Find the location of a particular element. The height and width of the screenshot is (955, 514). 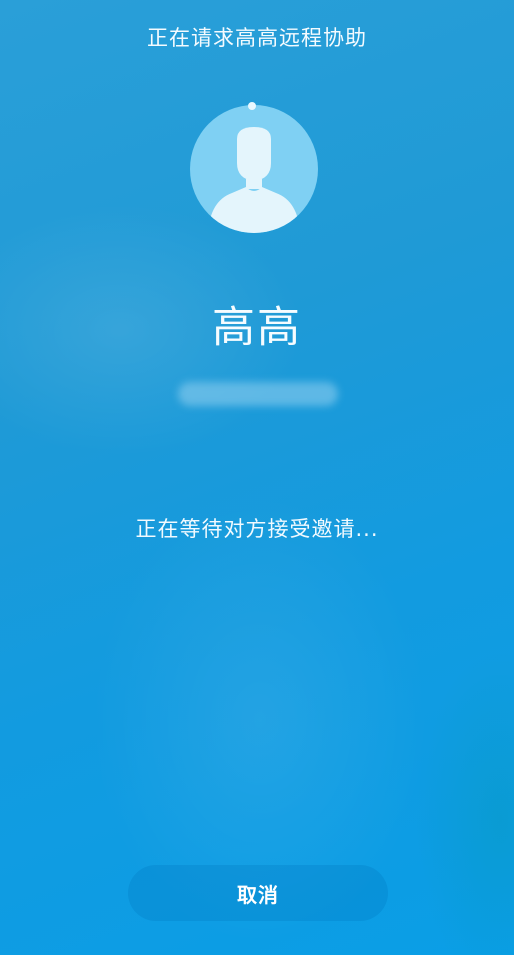

page-title: 正在请求高高远程协助 is located at coordinates (257, 38).